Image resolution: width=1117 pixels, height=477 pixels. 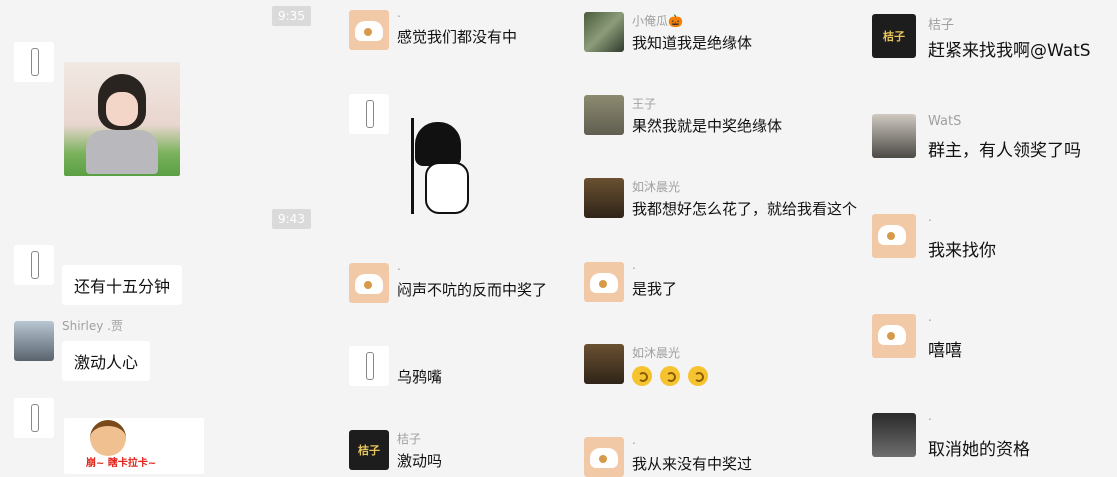 What do you see at coordinates (106, 361) in the screenshot?
I see `message-bubble: 激动人心` at bounding box center [106, 361].